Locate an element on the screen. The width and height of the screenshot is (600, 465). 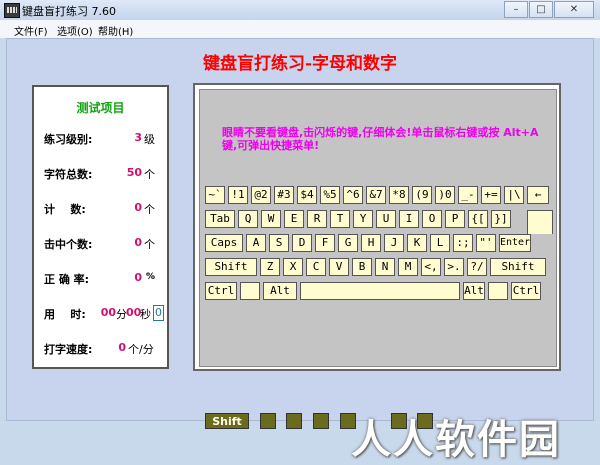
key-Q: Q is located at coordinates (248, 219).